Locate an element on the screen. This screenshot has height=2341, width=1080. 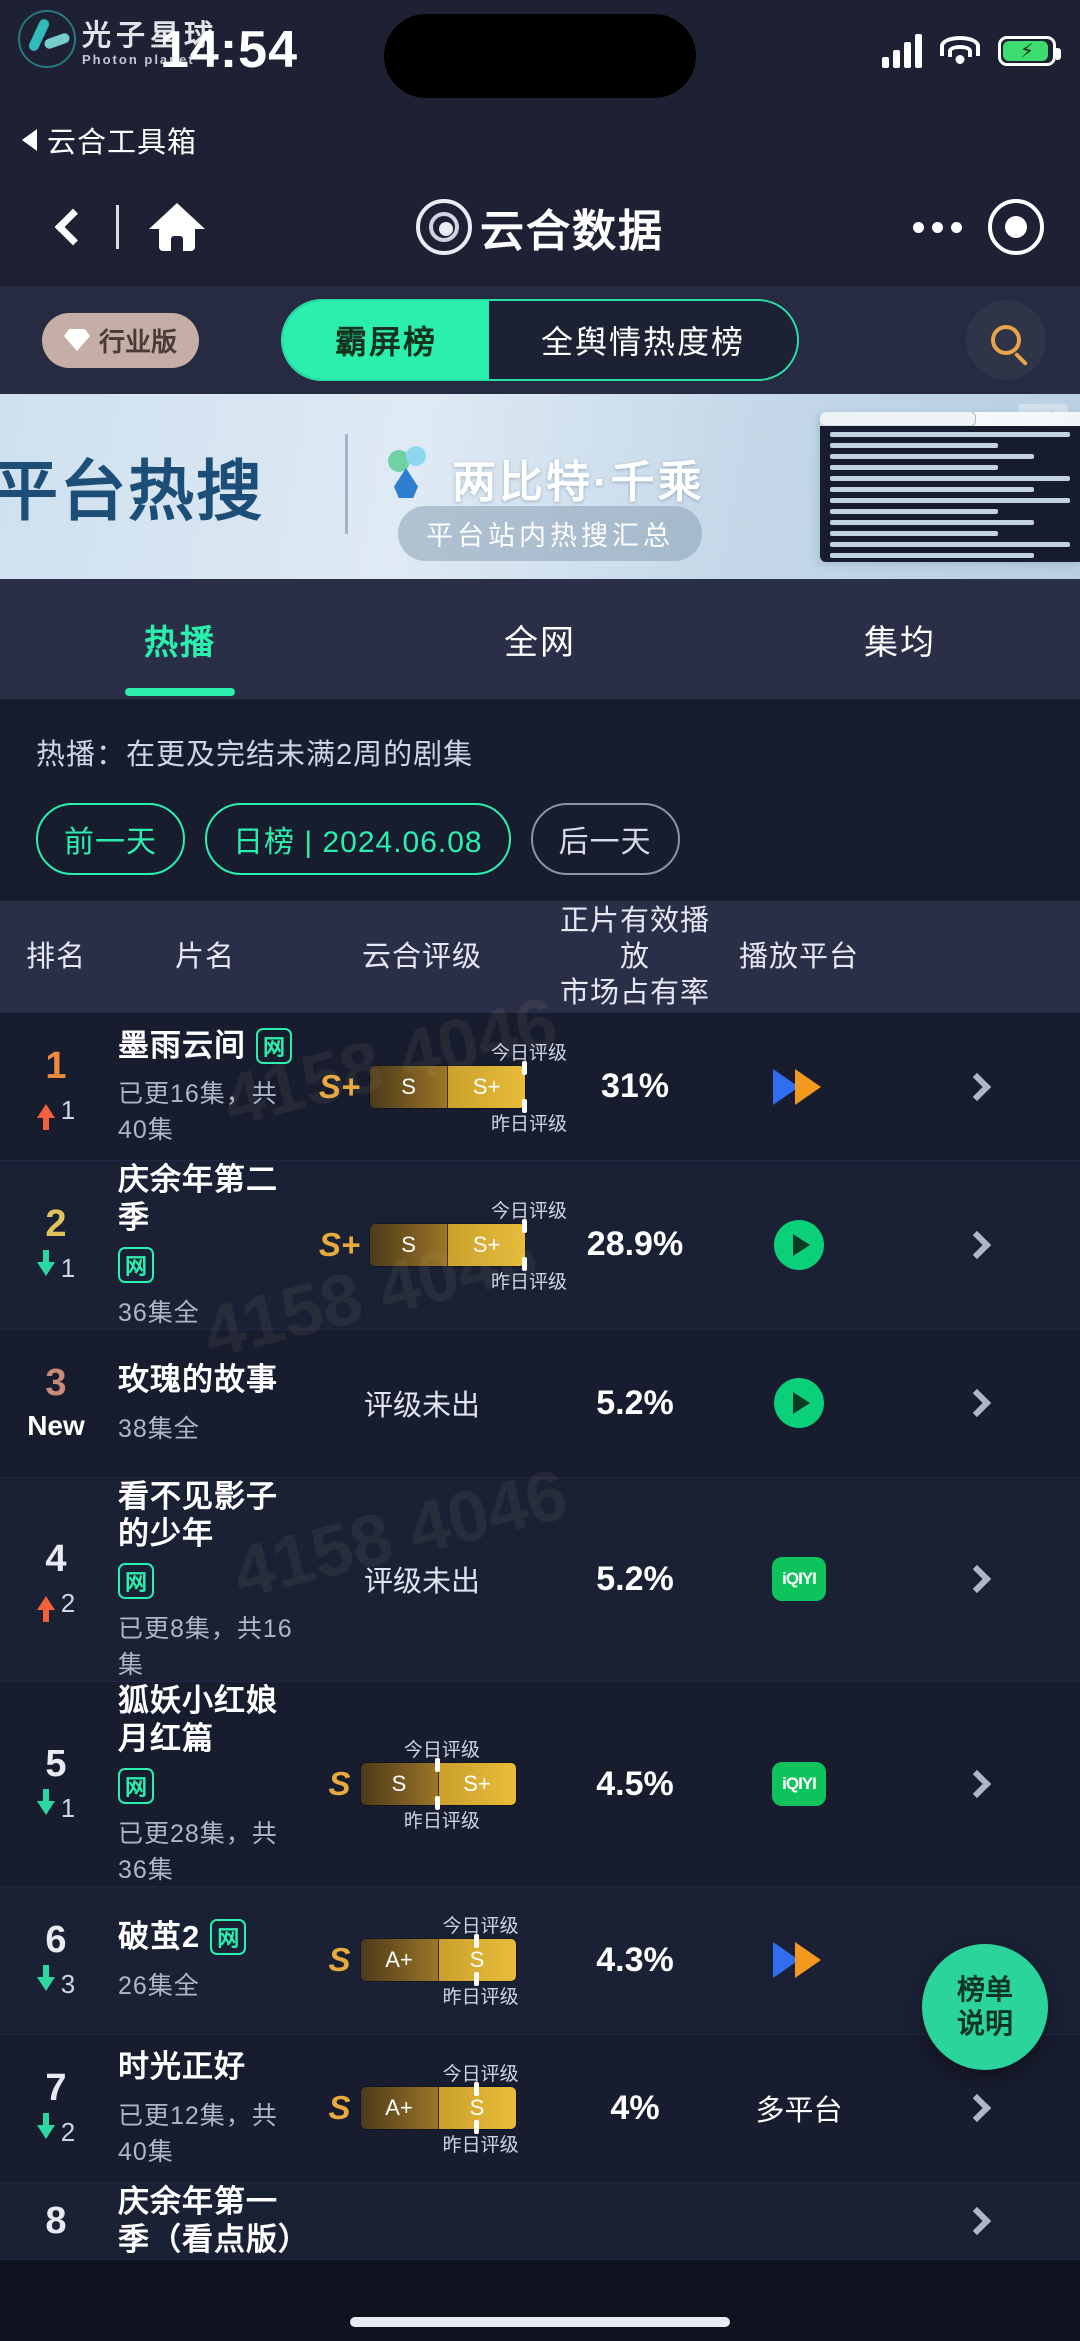
status-bar: 光子星球 Photon planet 14:54 ⚡ is located at coordinates (540, 56).